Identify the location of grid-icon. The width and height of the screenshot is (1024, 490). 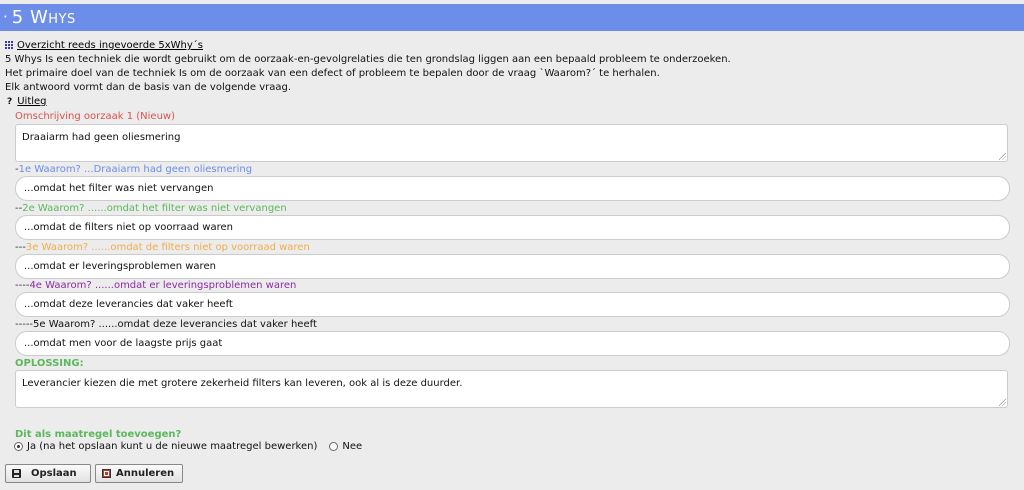
(9, 45).